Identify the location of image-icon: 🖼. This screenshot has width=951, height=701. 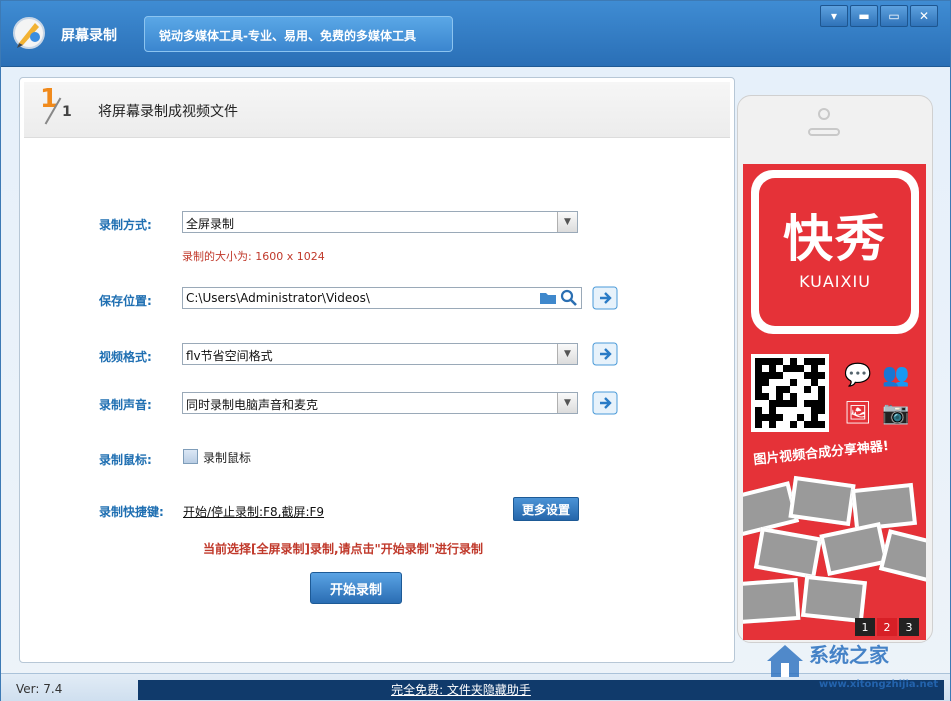
(858, 413).